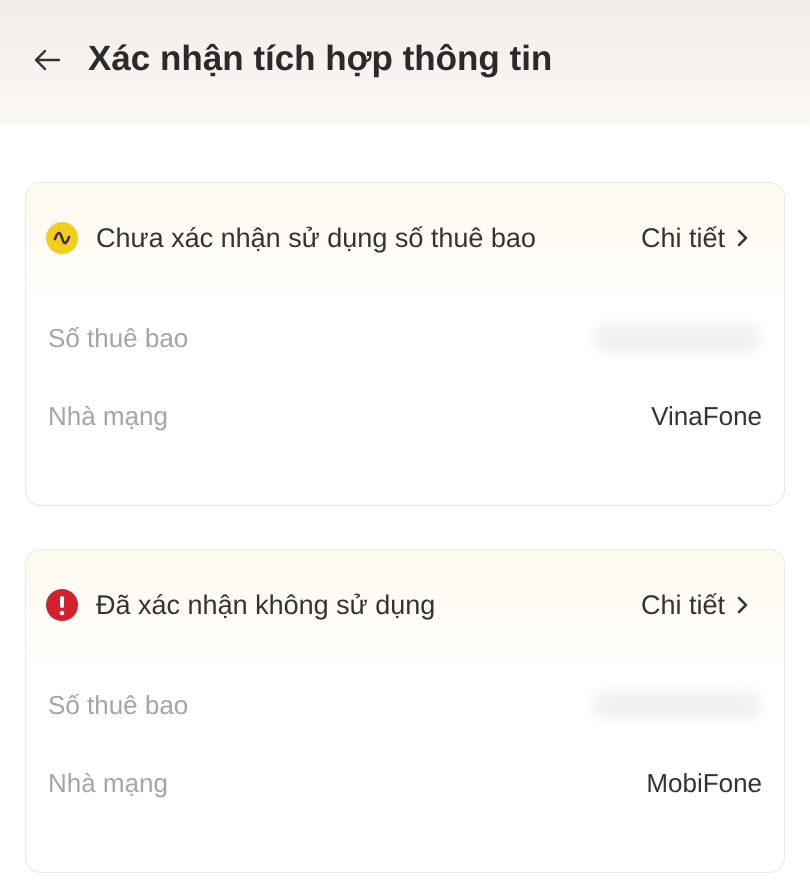 The height and width of the screenshot is (896, 810). I want to click on exclamation-icon, so click(62, 605).